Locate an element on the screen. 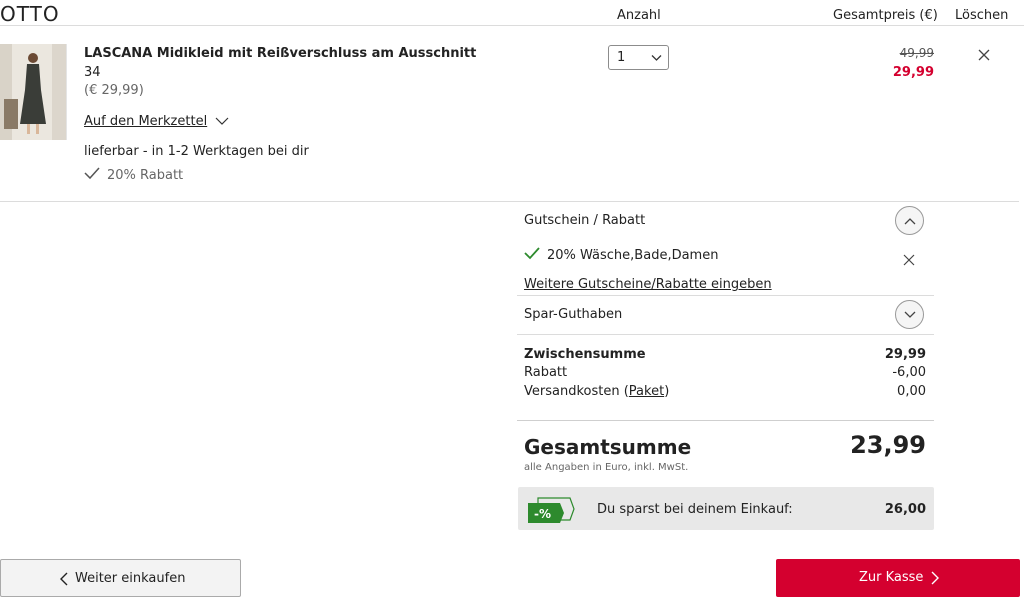  savings-credit-label: Spar-Guthaben is located at coordinates (573, 314).